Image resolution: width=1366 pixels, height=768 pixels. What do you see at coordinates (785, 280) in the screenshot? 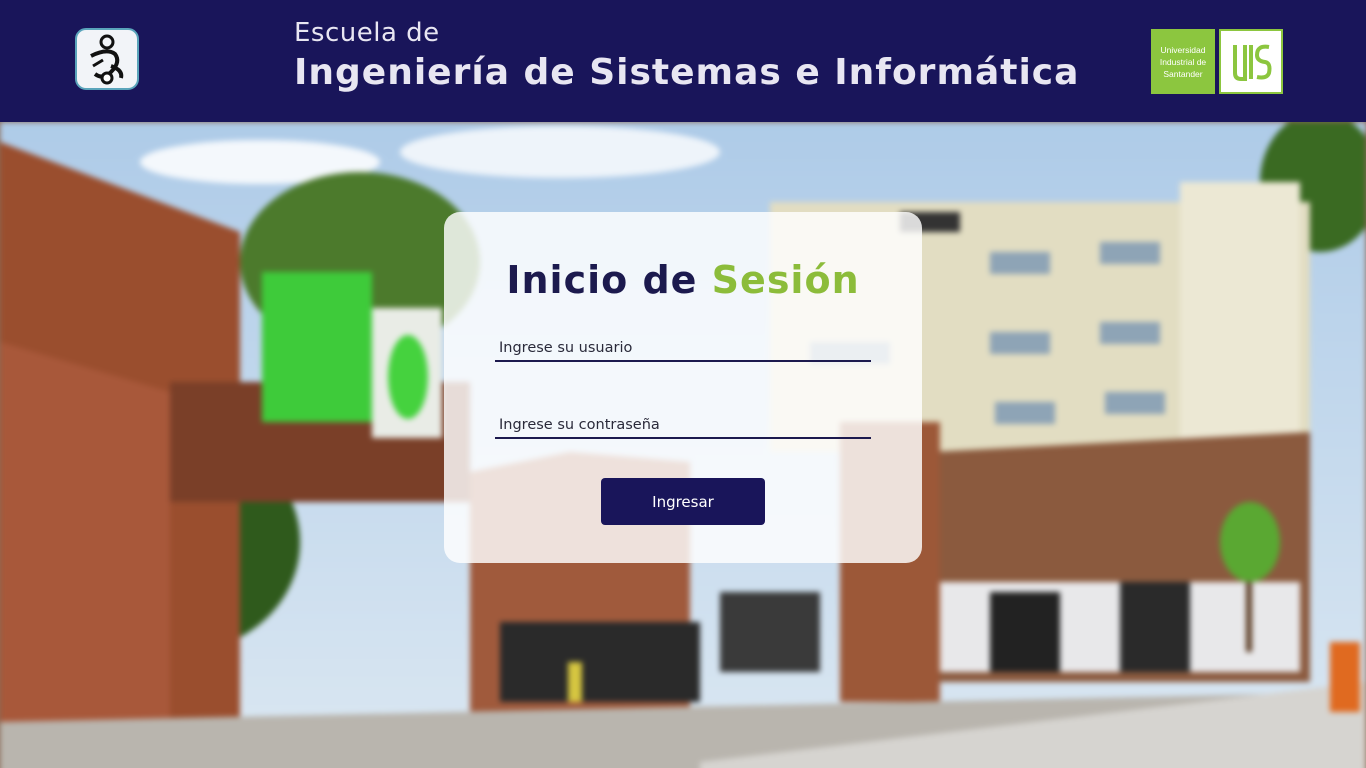
I see `login-title-accent: Sesión` at bounding box center [785, 280].